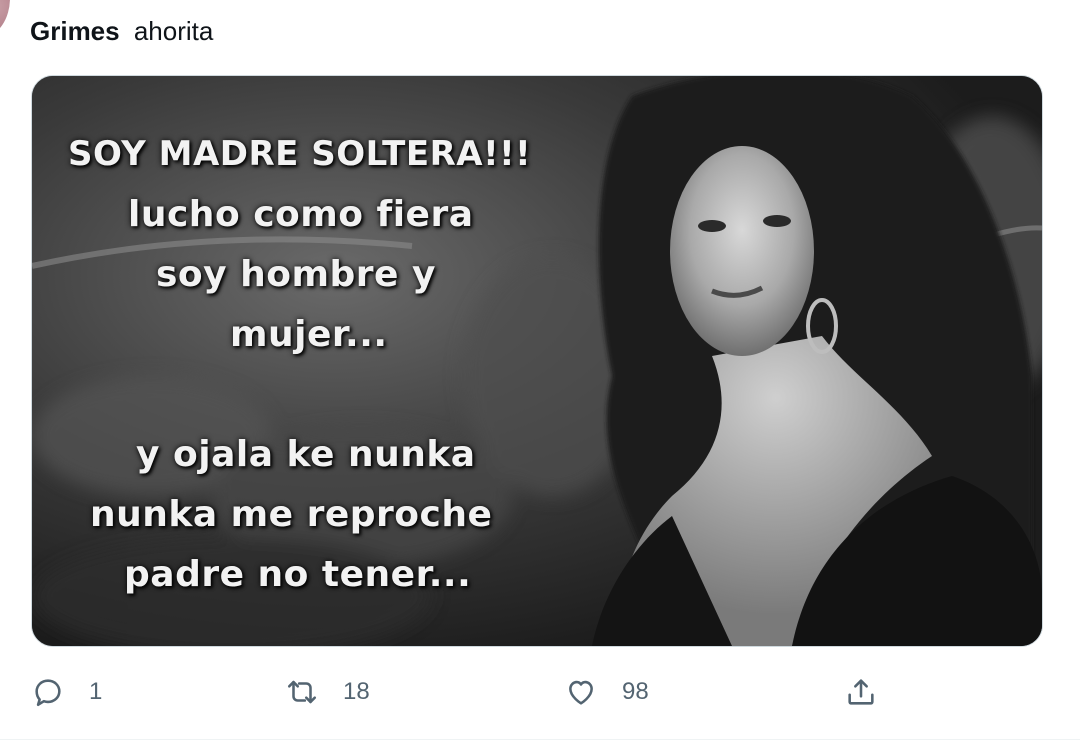 The width and height of the screenshot is (1080, 750). Describe the element at coordinates (540, 739) in the screenshot. I see `tweet-divider` at that location.